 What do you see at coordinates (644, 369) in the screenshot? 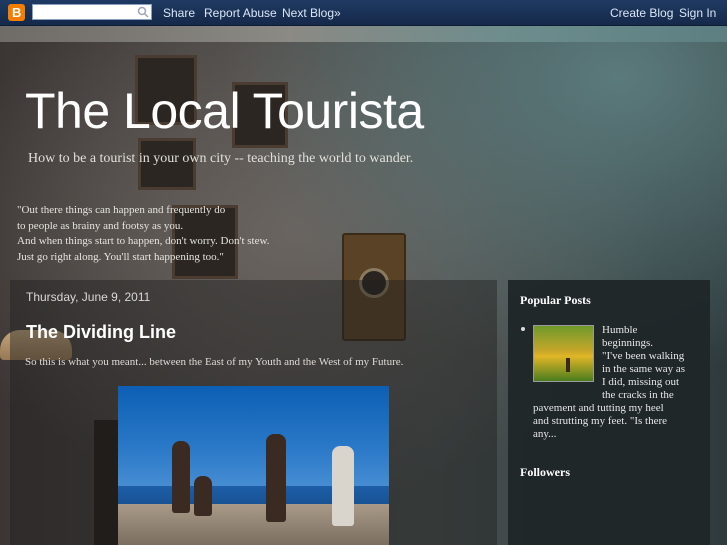
I see `snippet-line: in the same way as` at bounding box center [644, 369].